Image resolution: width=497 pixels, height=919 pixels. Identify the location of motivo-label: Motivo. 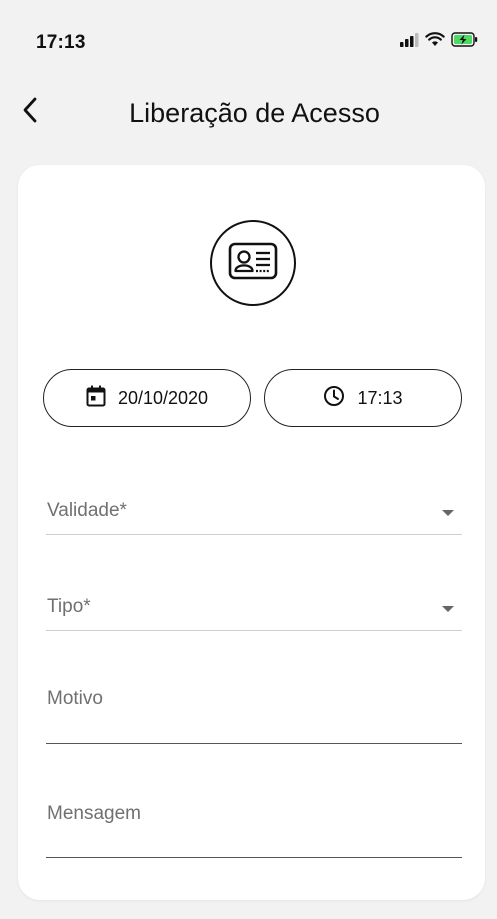
(75, 698).